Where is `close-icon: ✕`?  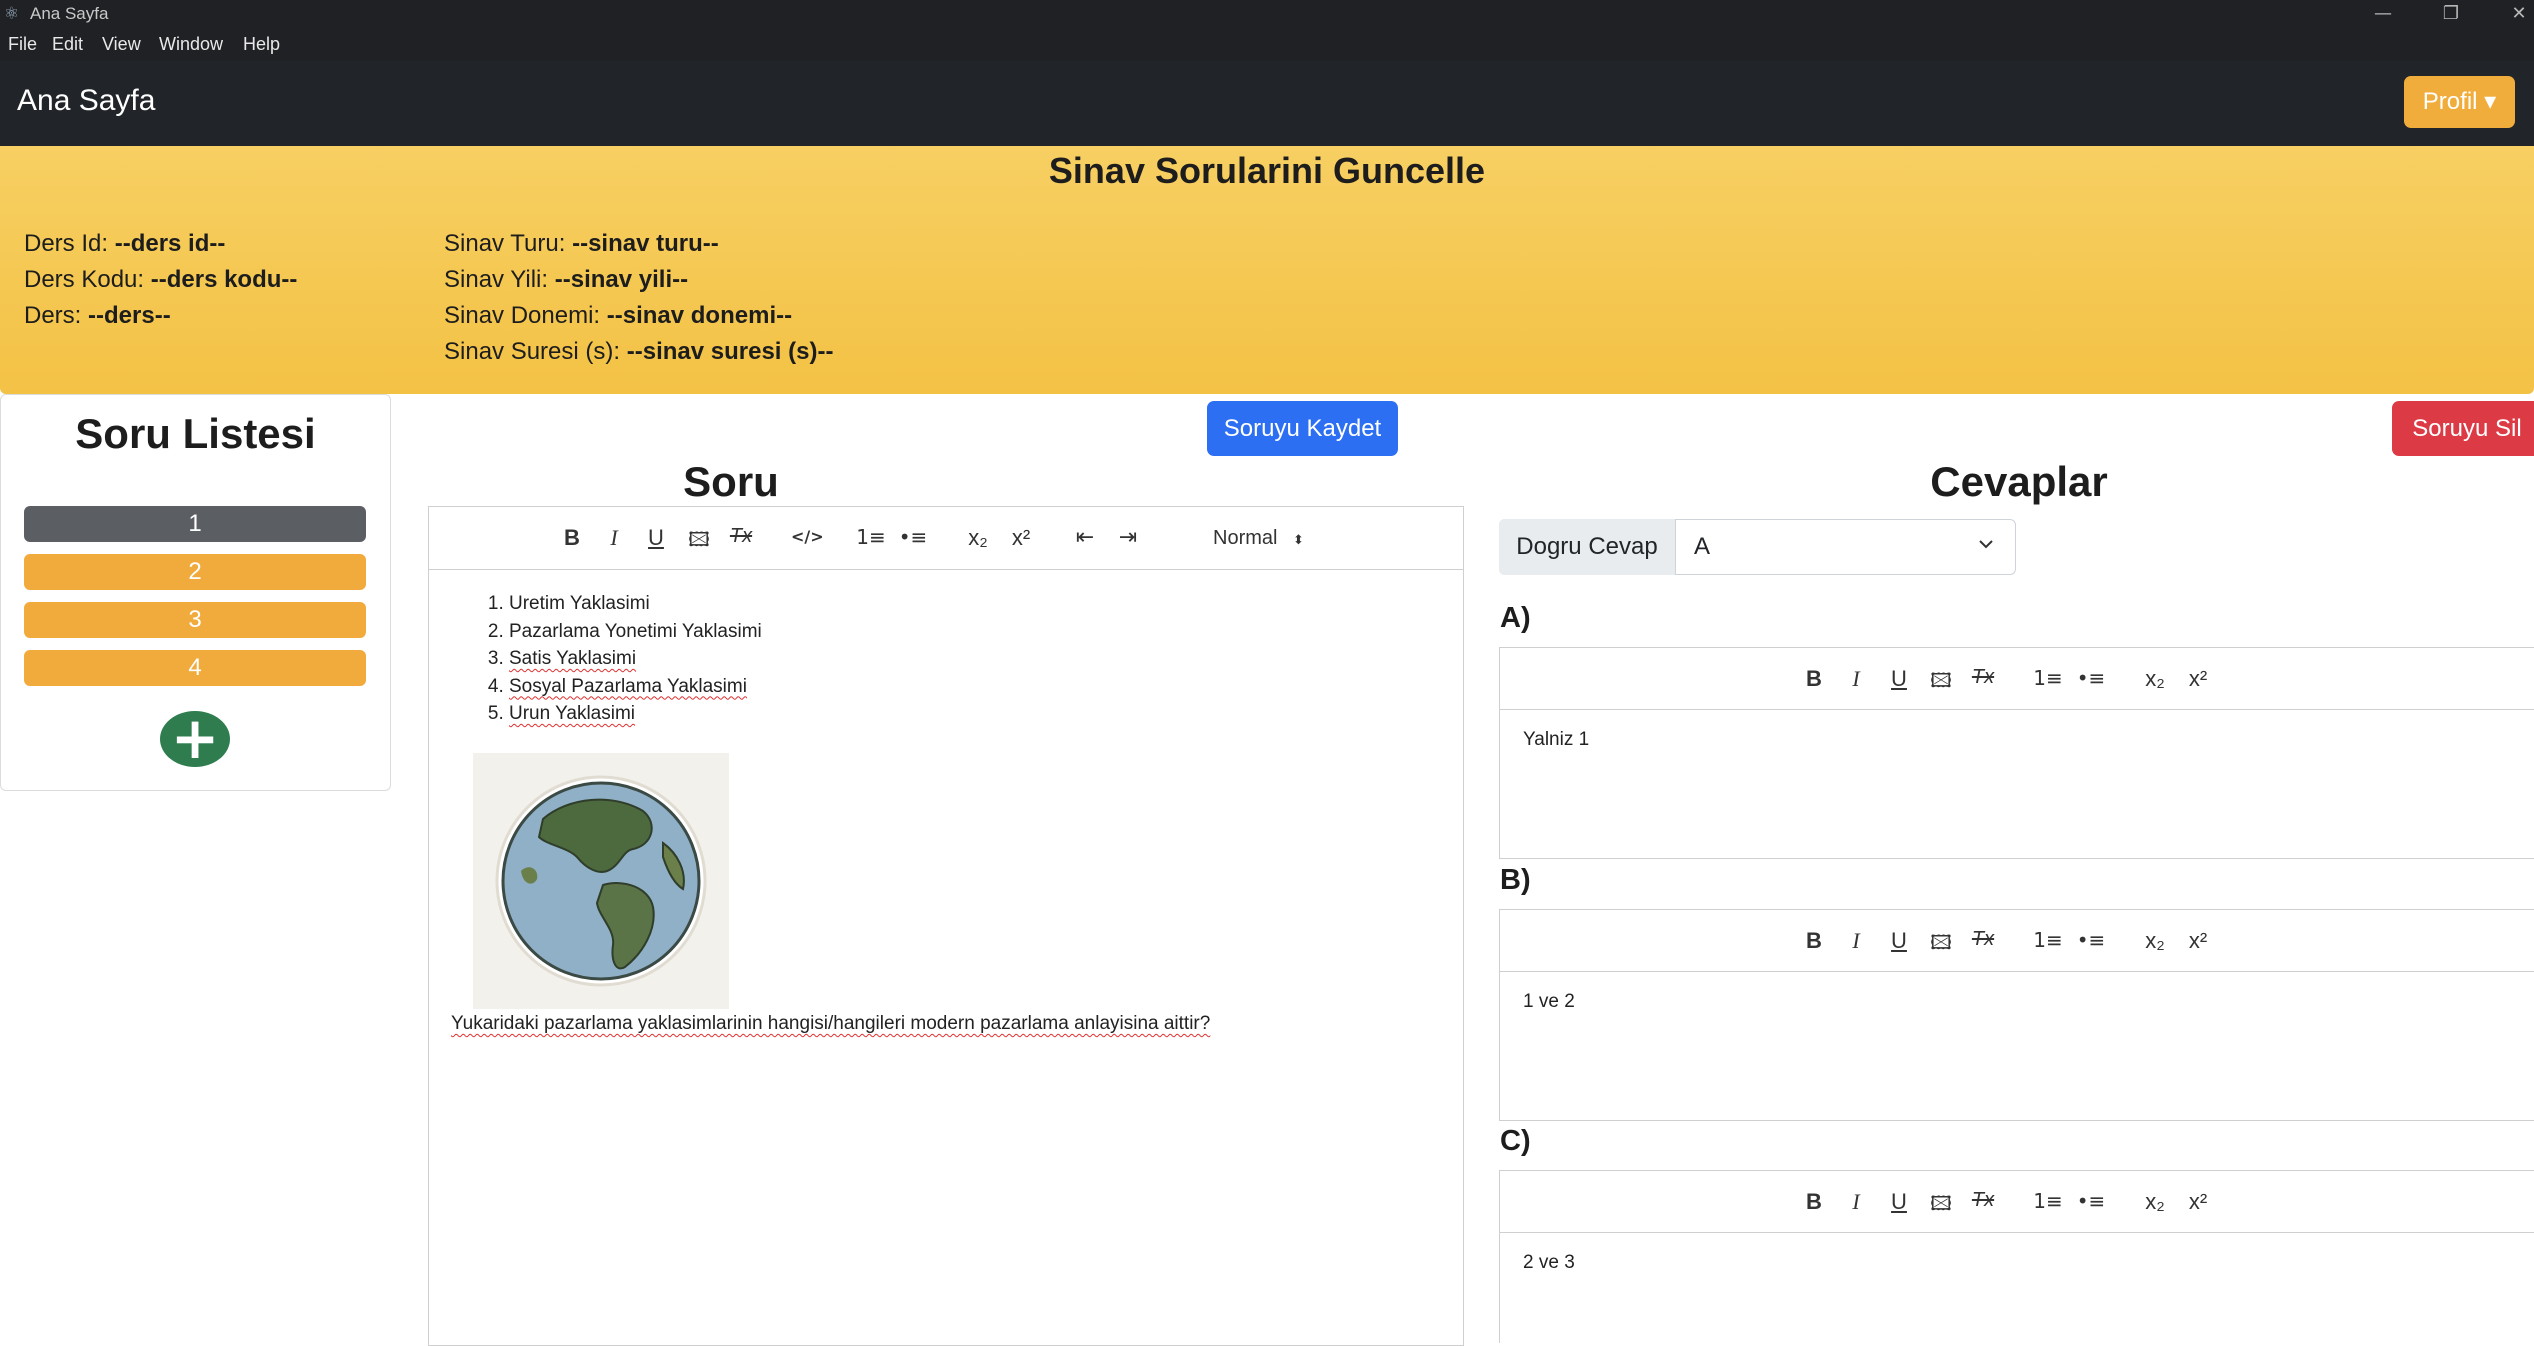
close-icon: ✕ is located at coordinates (2519, 14).